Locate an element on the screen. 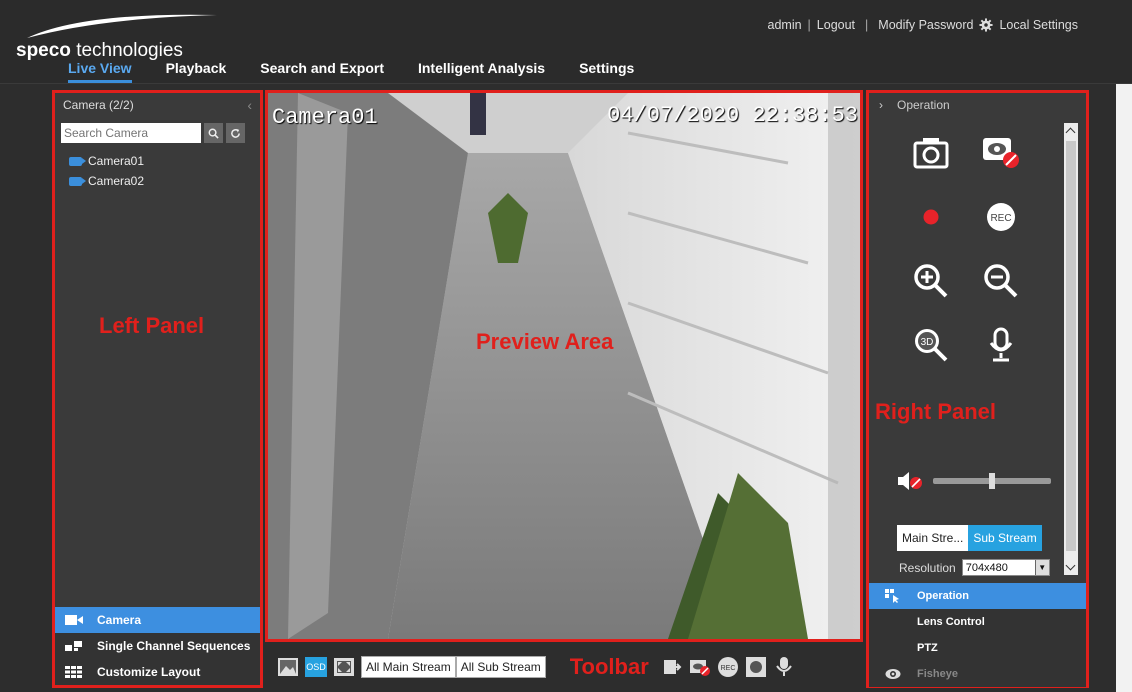 This screenshot has width=1132, height=692. record-all-icon: REC is located at coordinates (728, 667).